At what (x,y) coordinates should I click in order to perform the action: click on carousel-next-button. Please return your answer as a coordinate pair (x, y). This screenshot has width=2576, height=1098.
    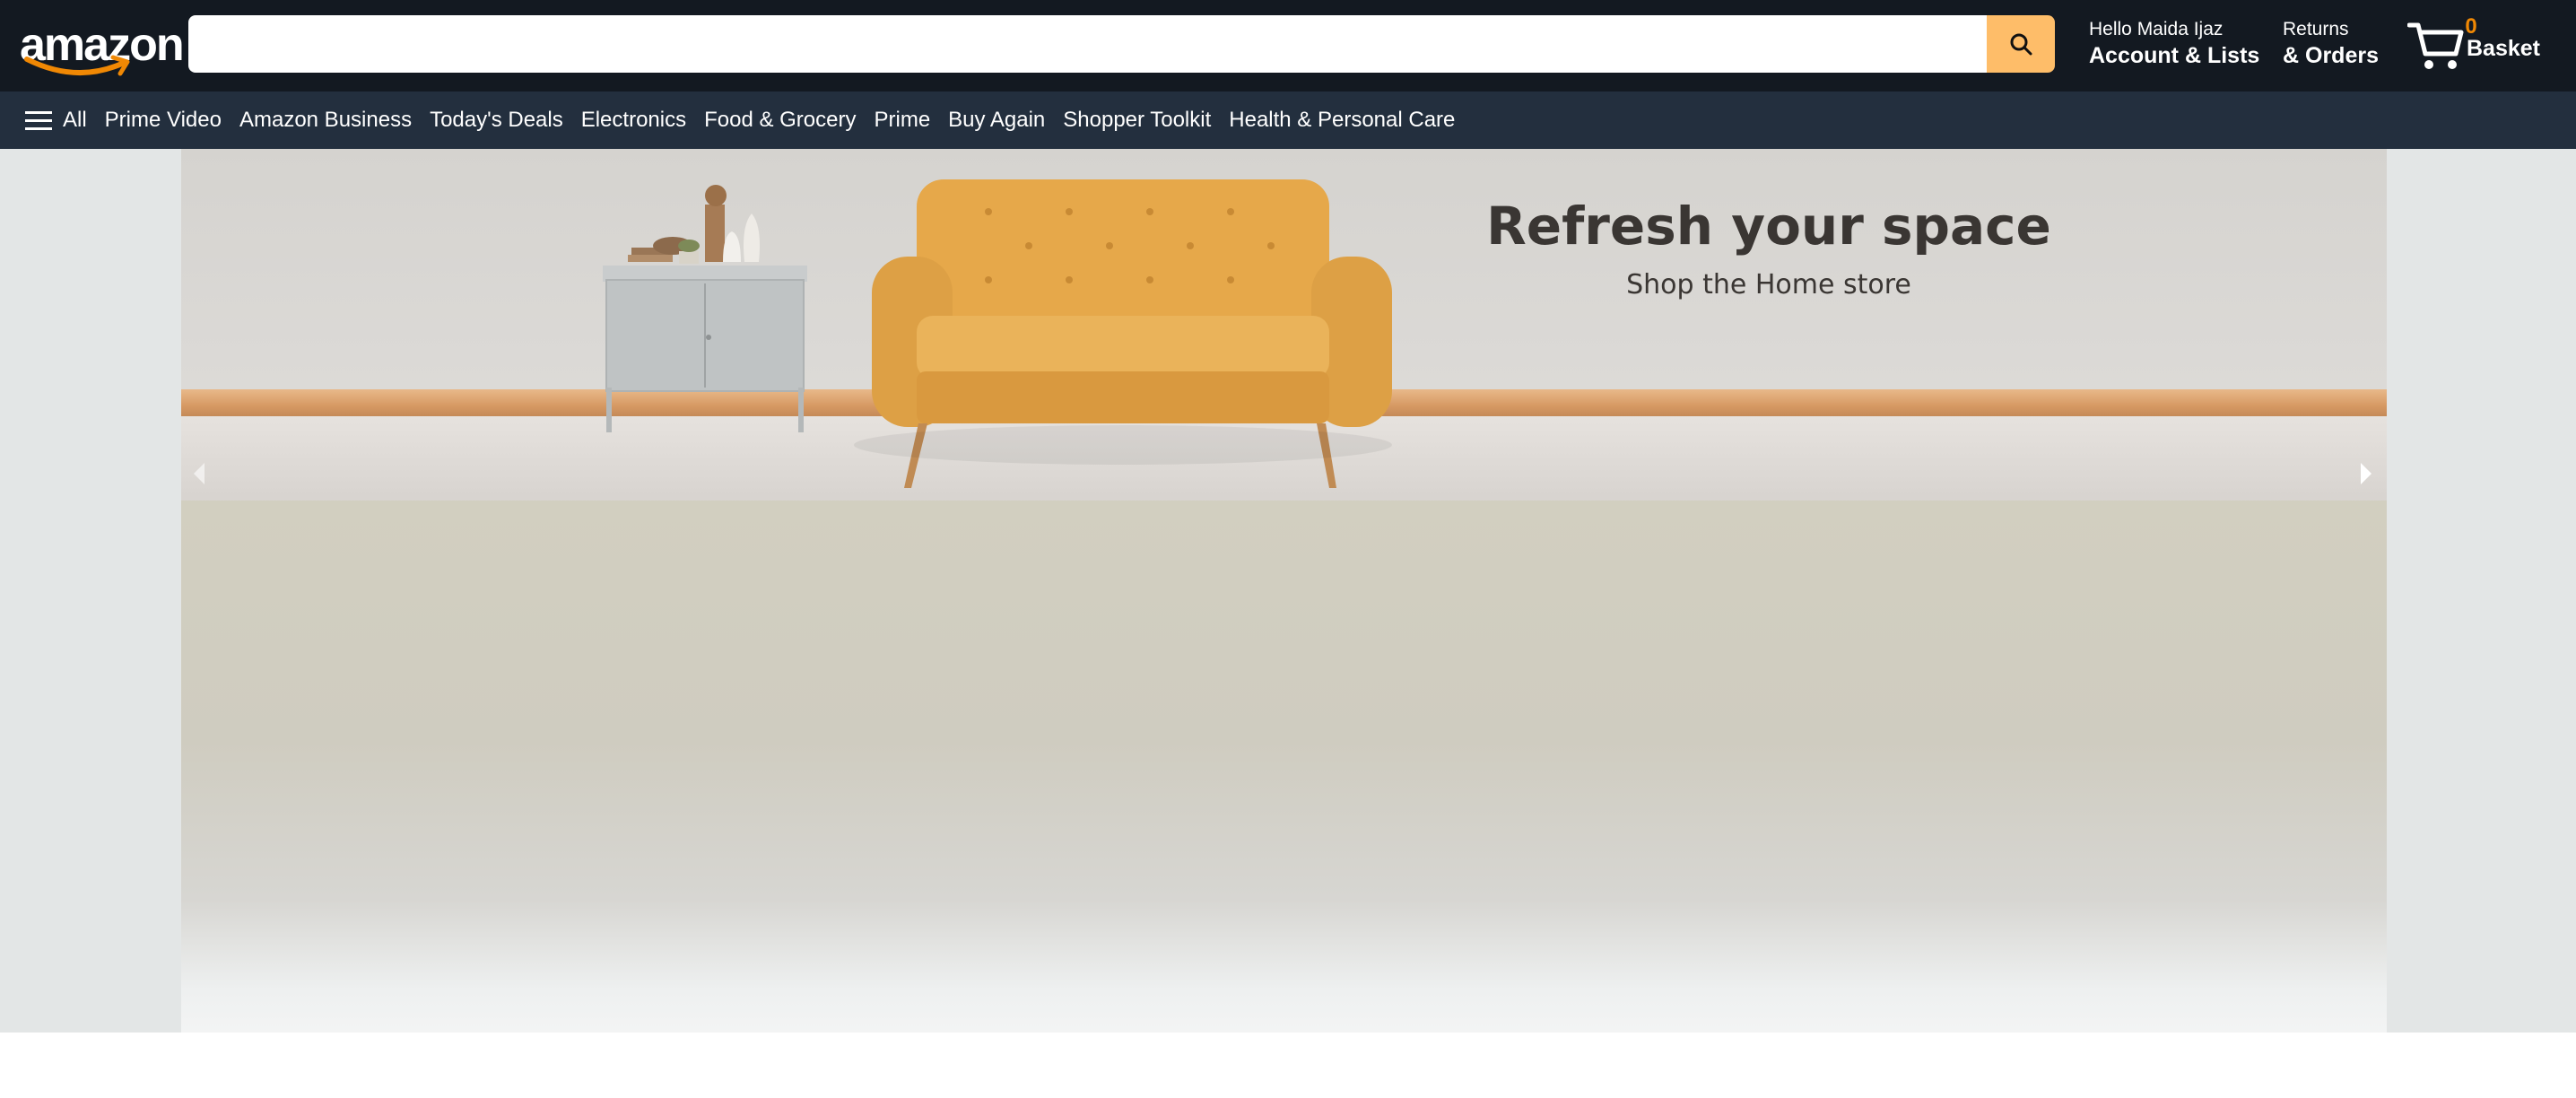
    Looking at the image, I should click on (2366, 473).